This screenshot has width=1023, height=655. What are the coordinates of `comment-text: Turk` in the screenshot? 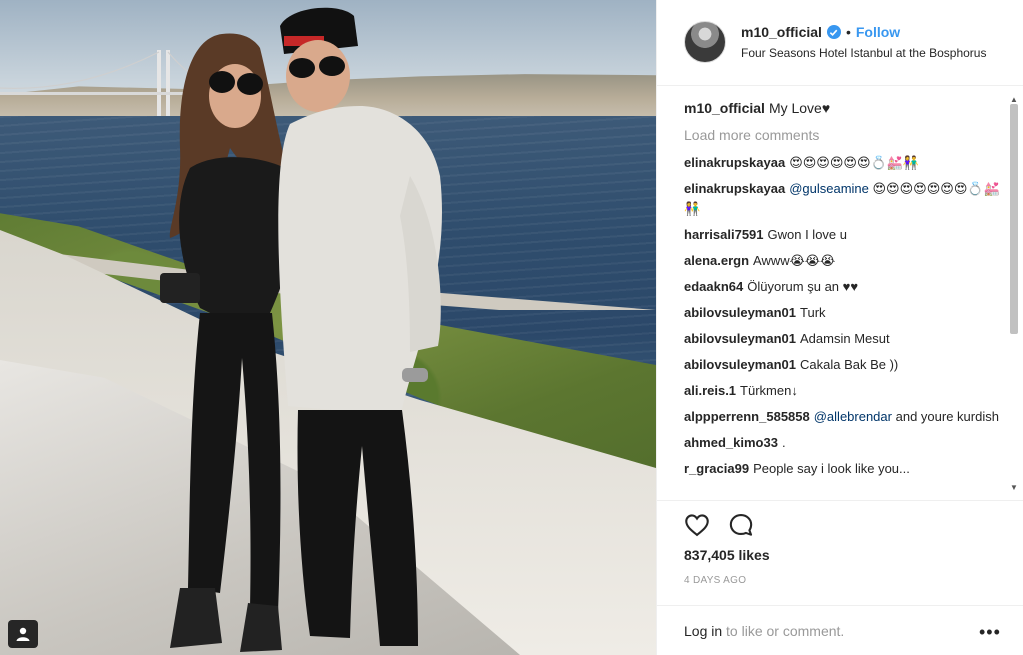 It's located at (813, 312).